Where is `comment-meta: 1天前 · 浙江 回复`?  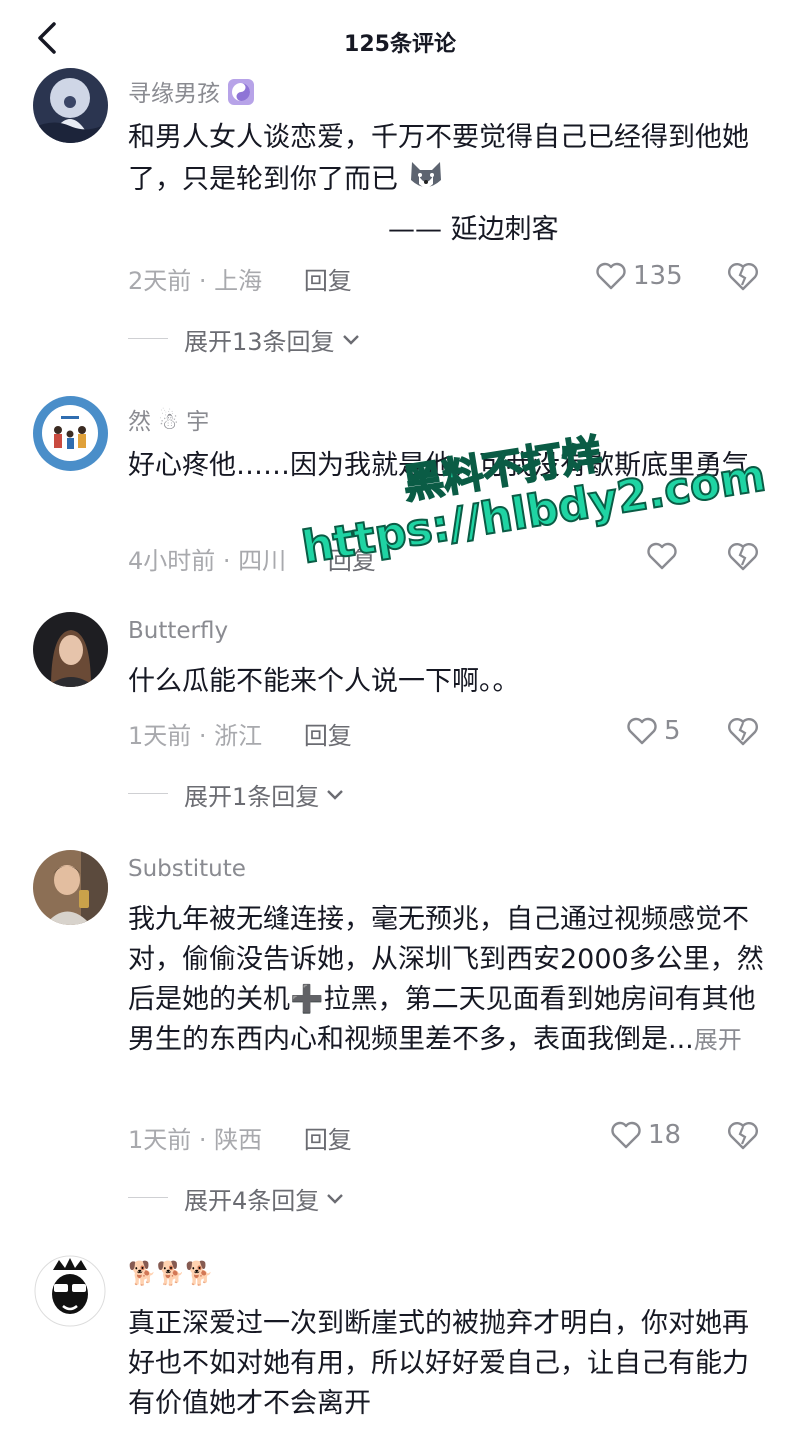
comment-meta: 1天前 · 浙江 回复 is located at coordinates (240, 736).